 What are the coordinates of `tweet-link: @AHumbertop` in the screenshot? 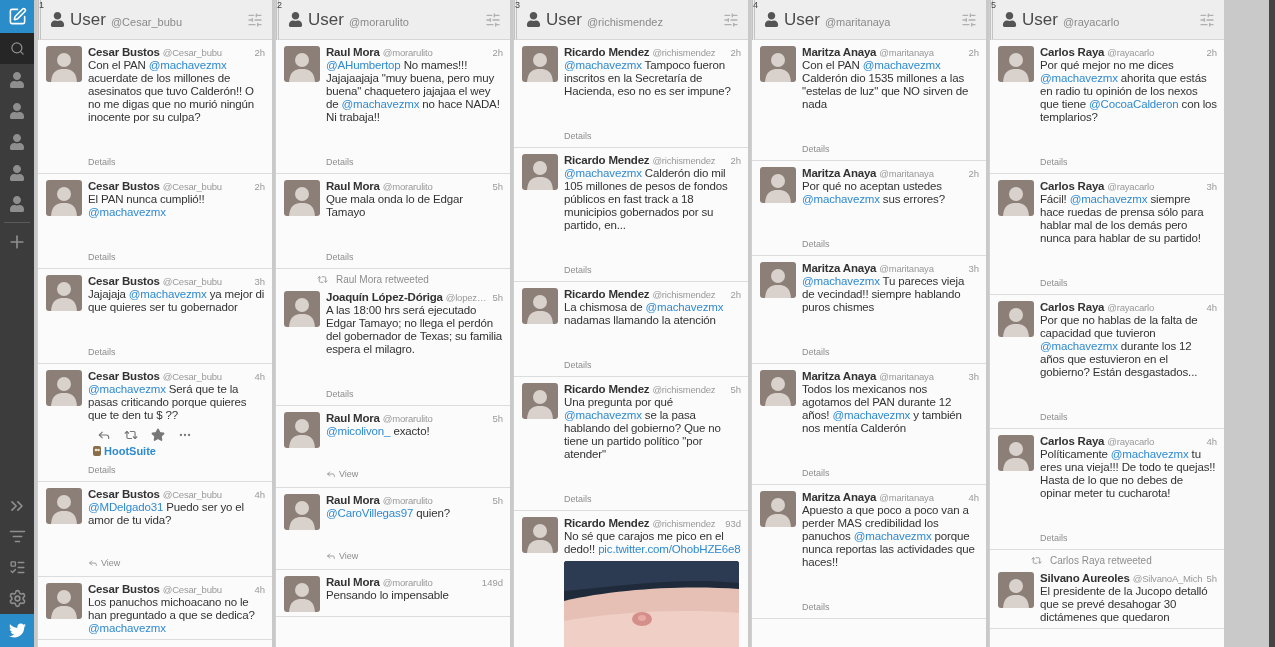 It's located at (363, 65).